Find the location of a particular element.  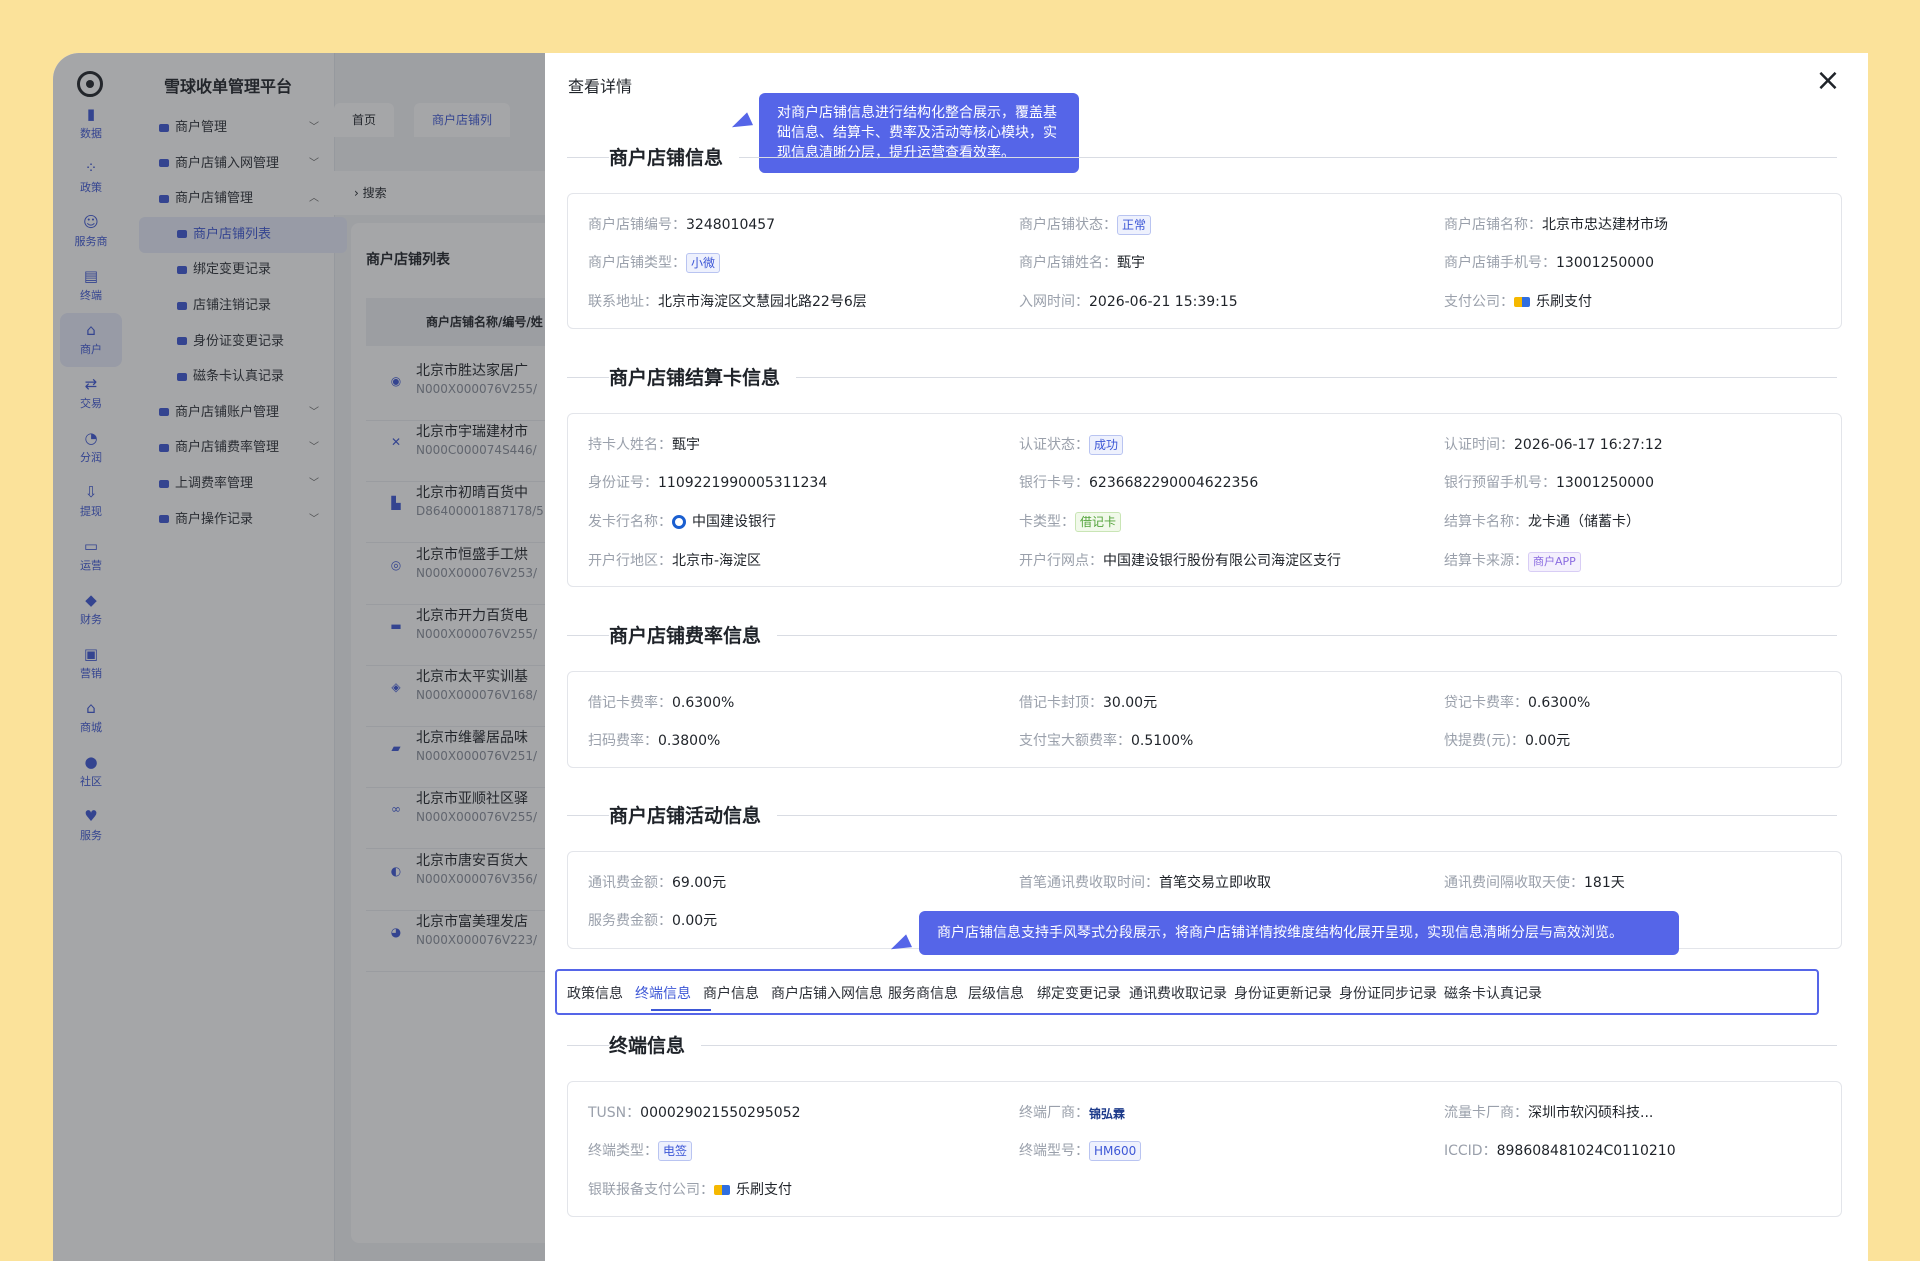

field-scan-rate: 扫码费率：0.3800% is located at coordinates (654, 741).